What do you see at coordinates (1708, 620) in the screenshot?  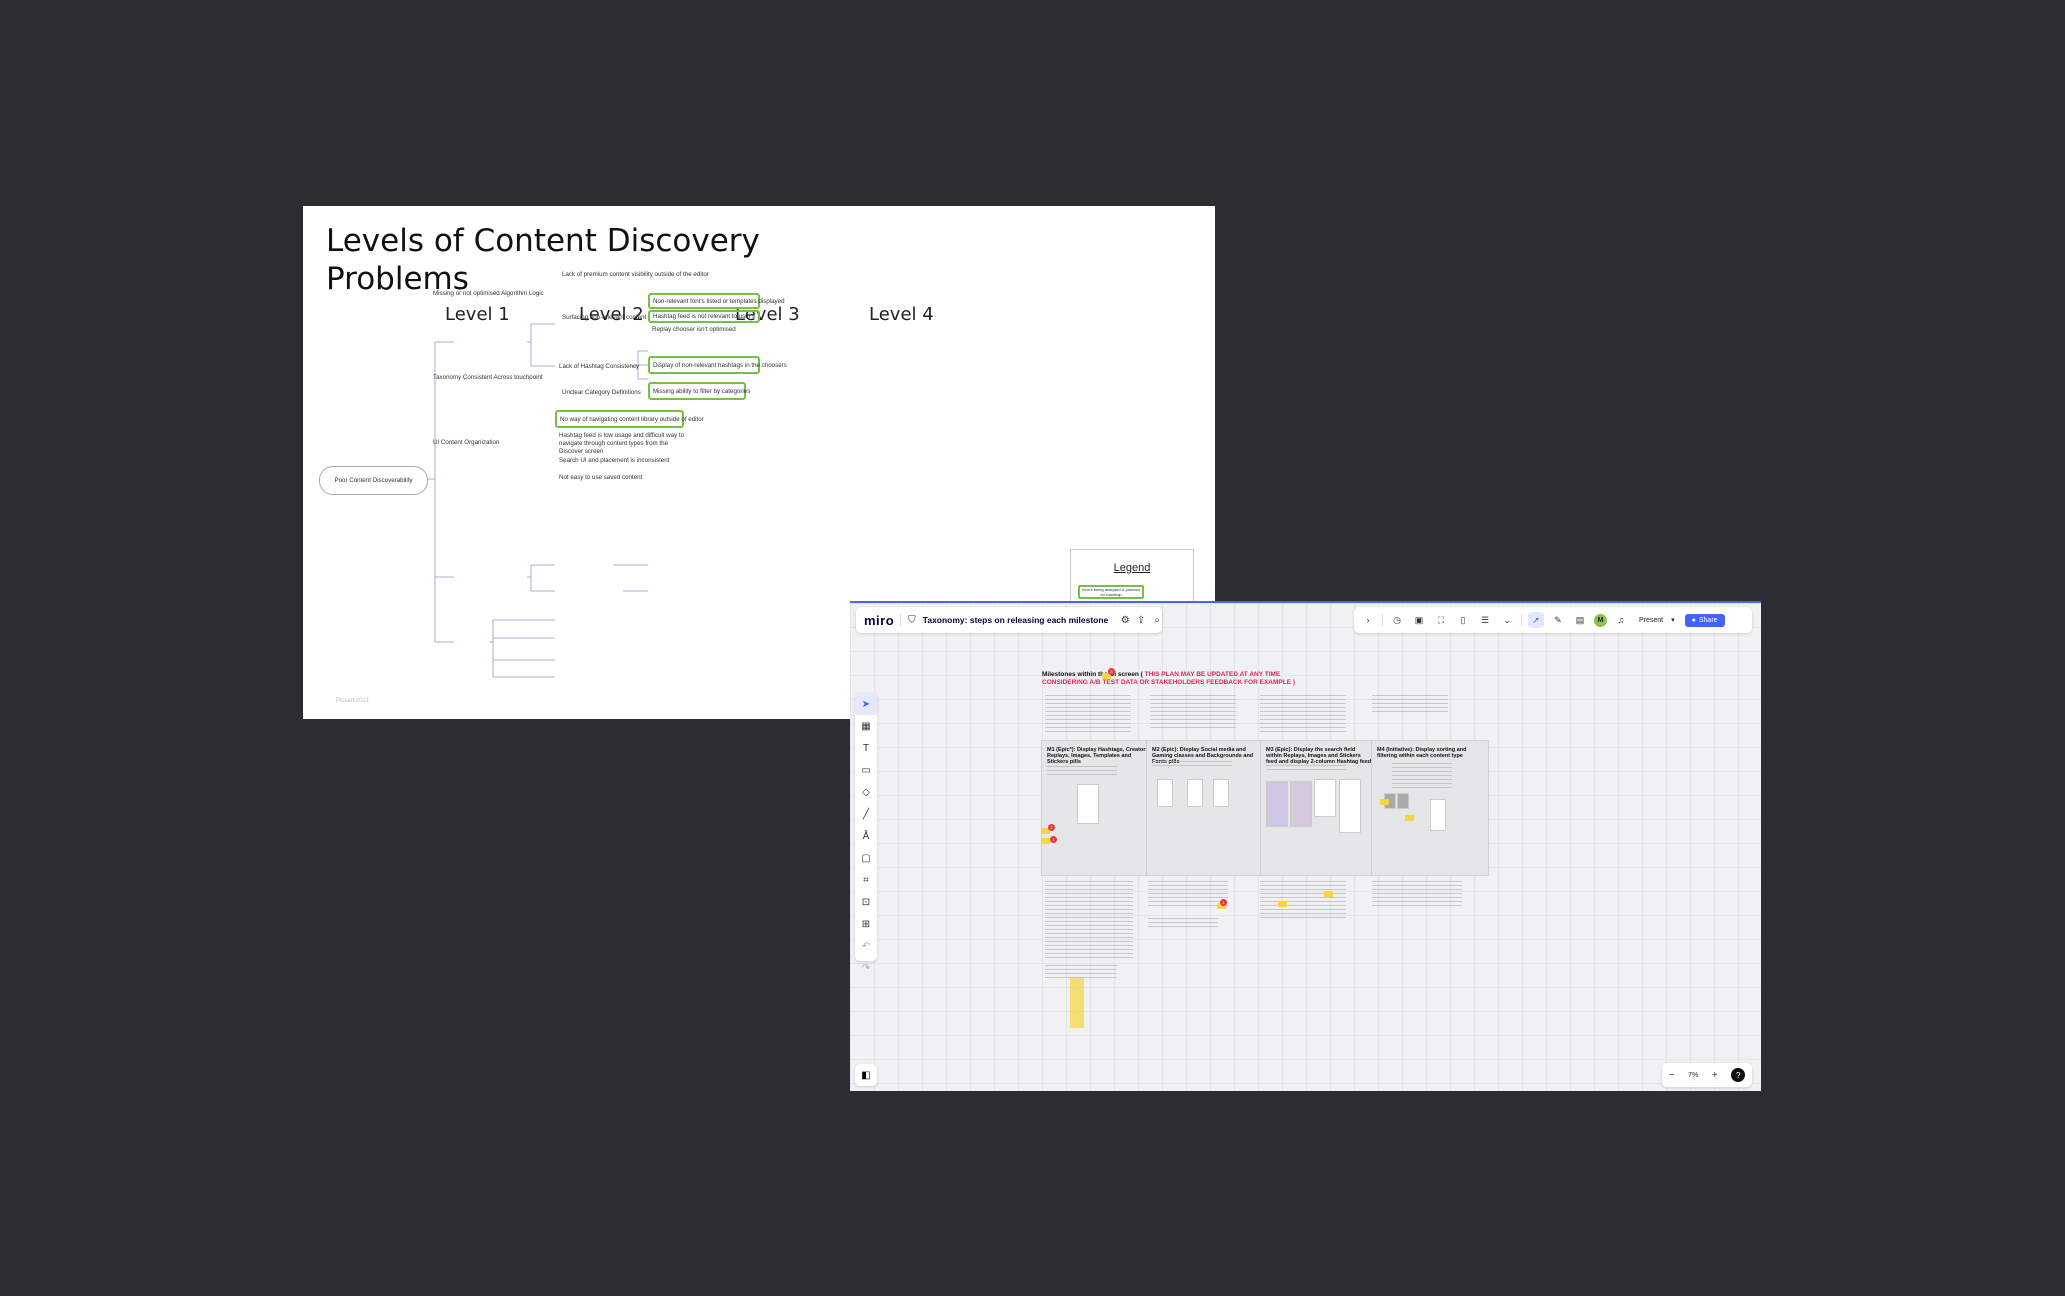 I see `share-label: Share` at bounding box center [1708, 620].